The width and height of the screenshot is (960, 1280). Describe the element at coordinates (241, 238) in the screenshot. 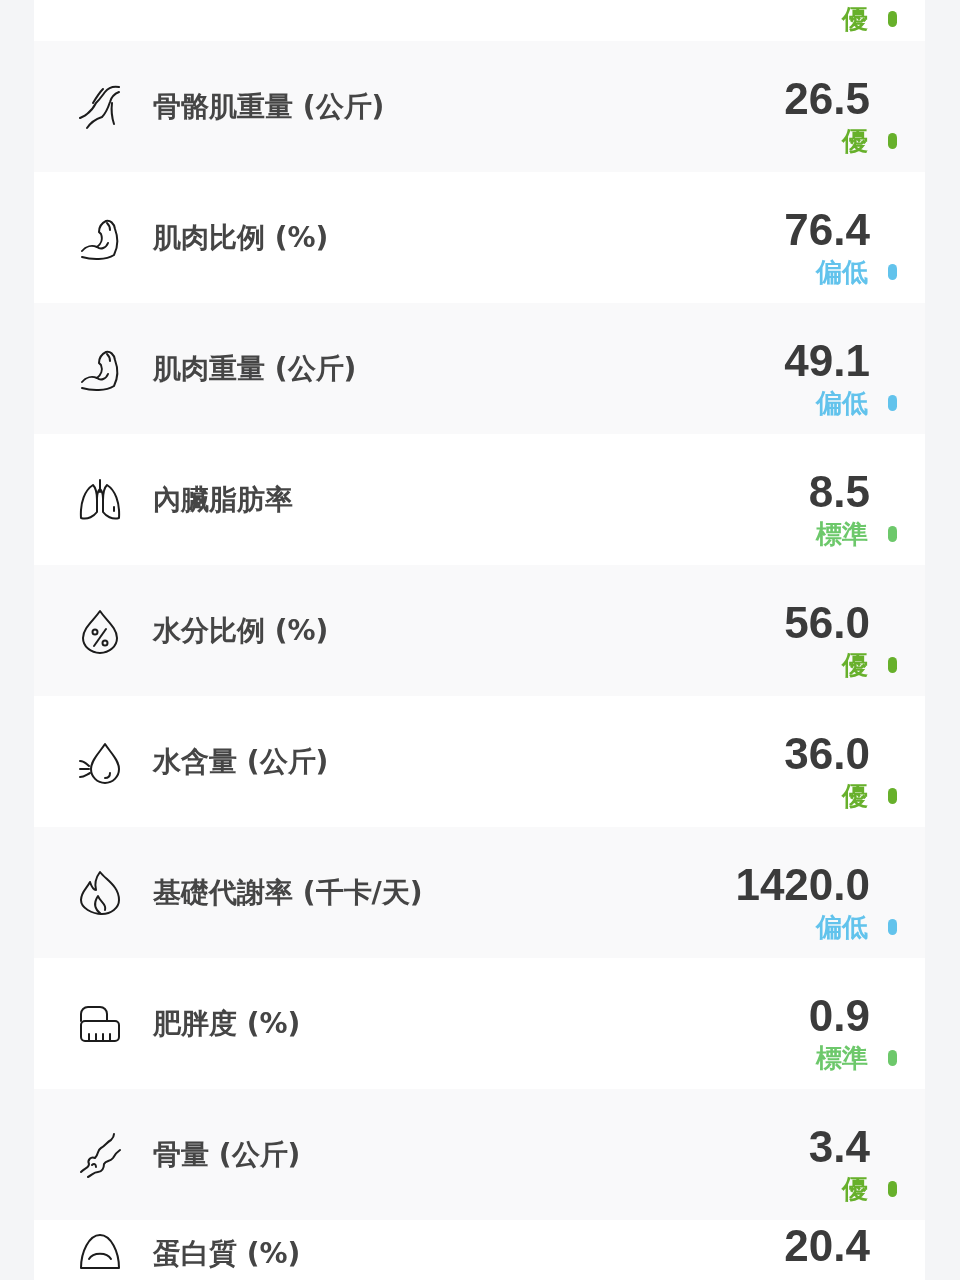

I see `metric-label: 肌肉比例 (%)` at that location.